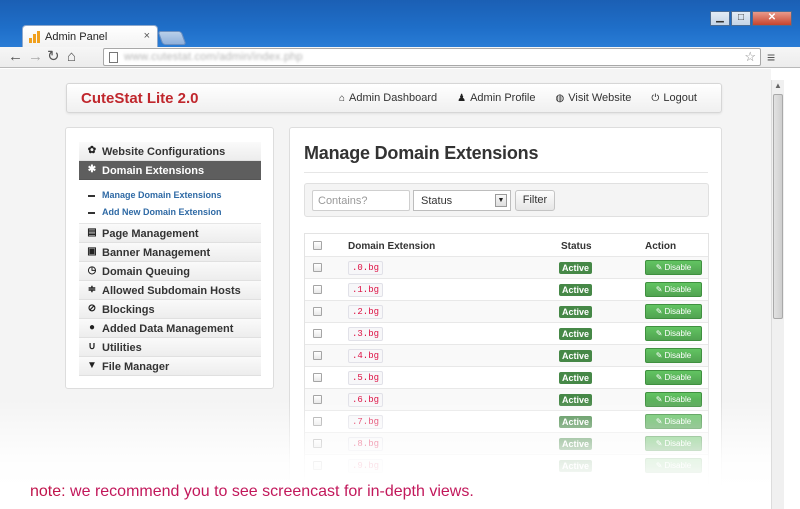  Describe the element at coordinates (92, 346) in the screenshot. I see `magnet-icon: ∪` at that location.